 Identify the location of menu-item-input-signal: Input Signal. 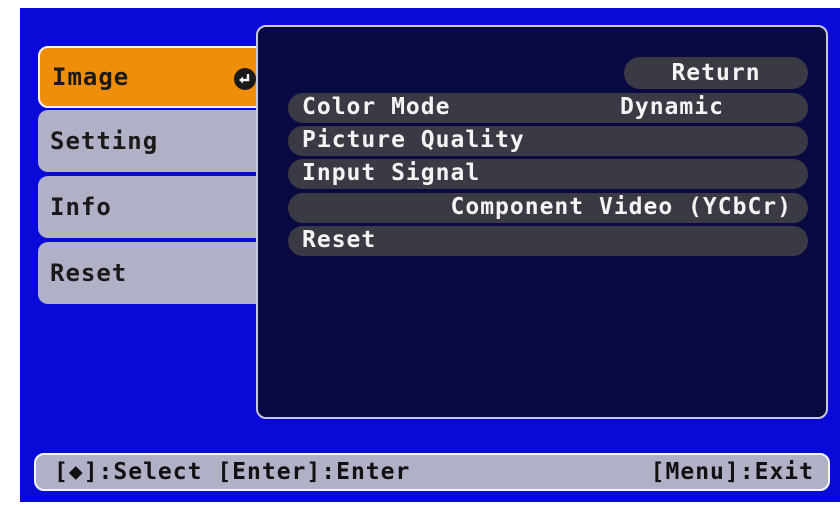
(548, 174).